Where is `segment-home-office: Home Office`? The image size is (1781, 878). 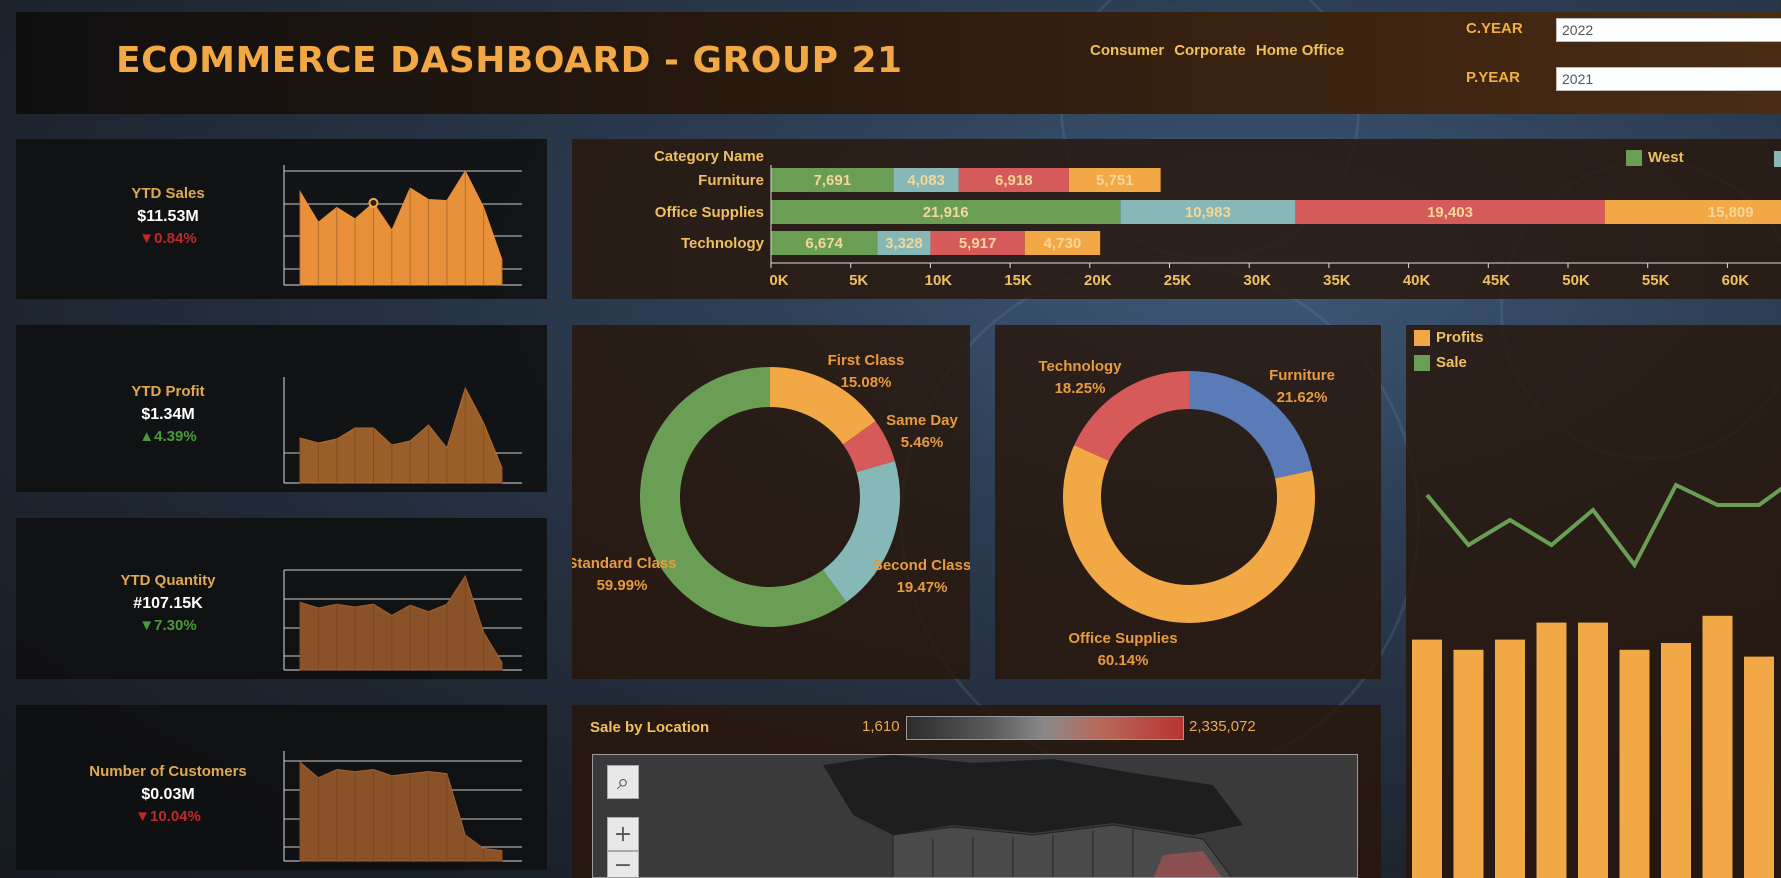 segment-home-office: Home Office is located at coordinates (1300, 50).